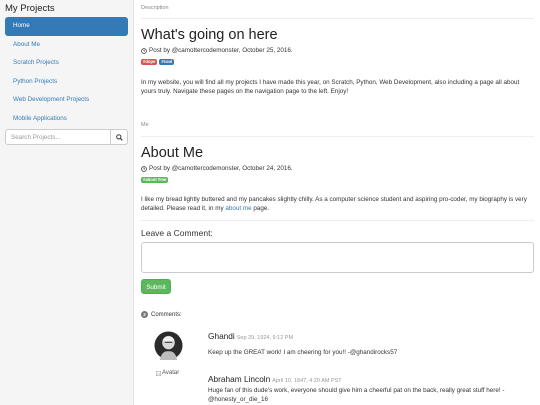  What do you see at coordinates (66, 26) in the screenshot?
I see `sidebar-item-home: Home` at bounding box center [66, 26].